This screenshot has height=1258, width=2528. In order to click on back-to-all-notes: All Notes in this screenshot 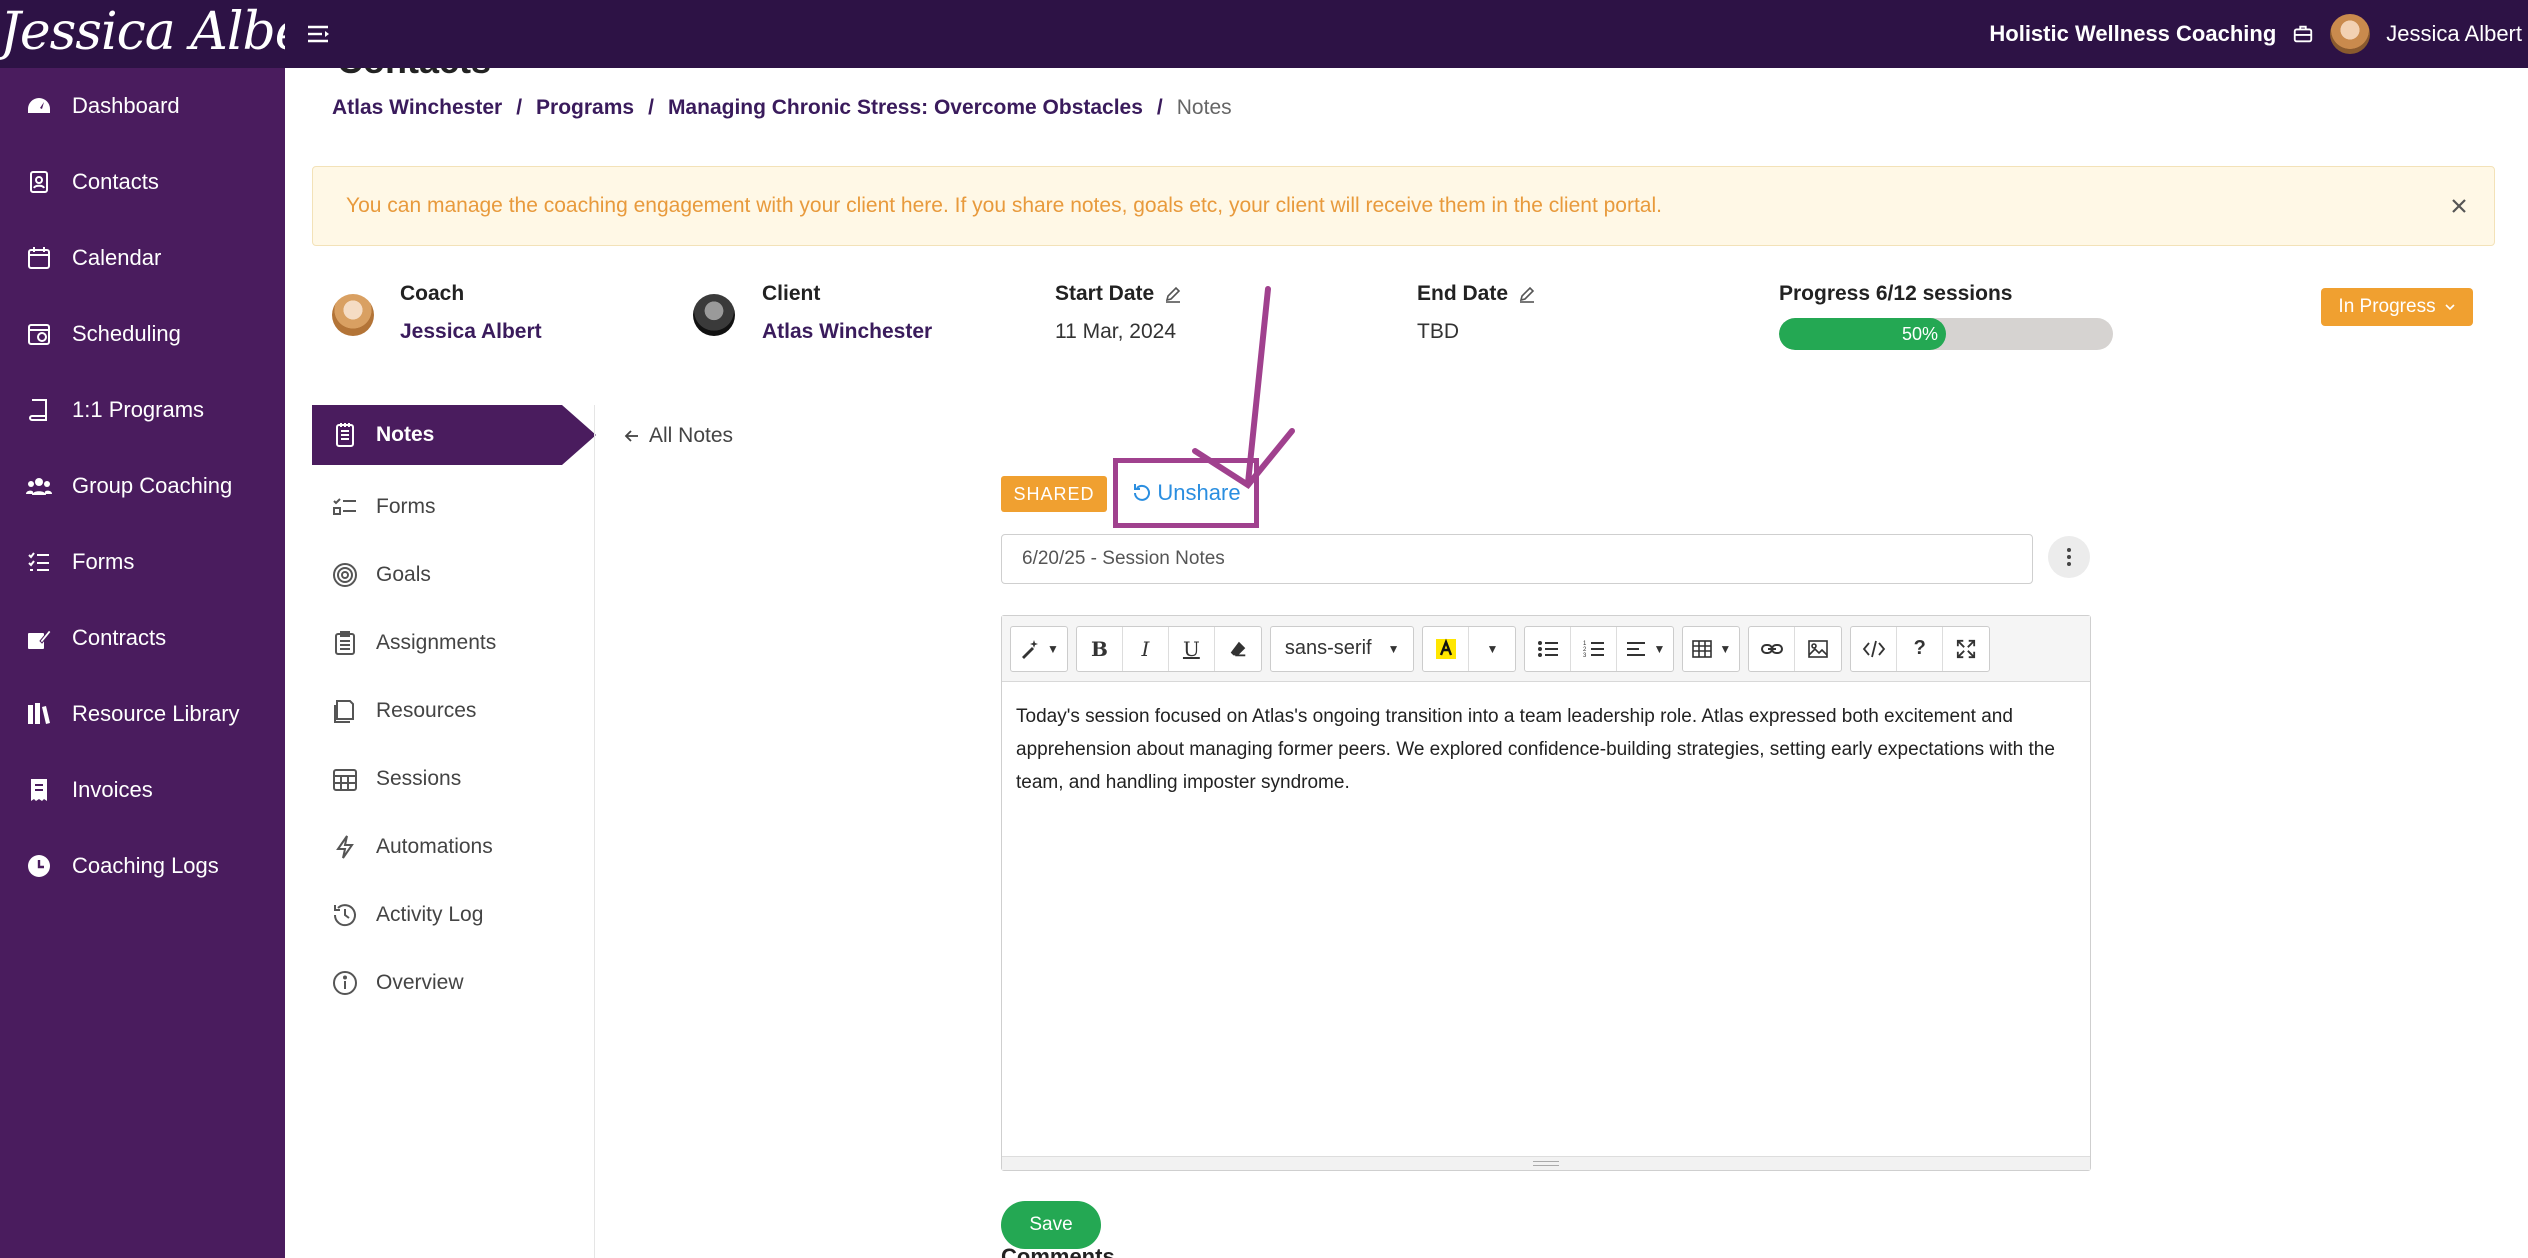, I will do `click(678, 436)`.